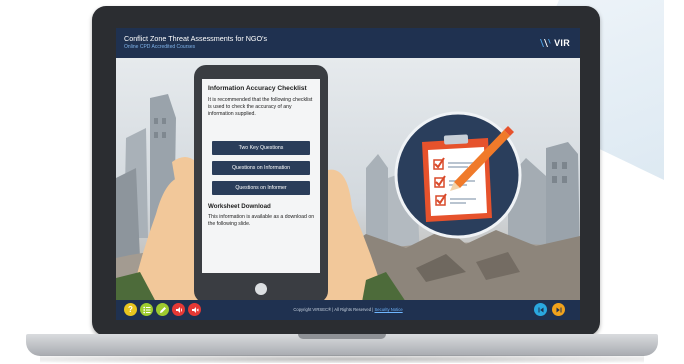  Describe the element at coordinates (545, 43) in the screenshot. I see `virsec-logo-icon` at that location.